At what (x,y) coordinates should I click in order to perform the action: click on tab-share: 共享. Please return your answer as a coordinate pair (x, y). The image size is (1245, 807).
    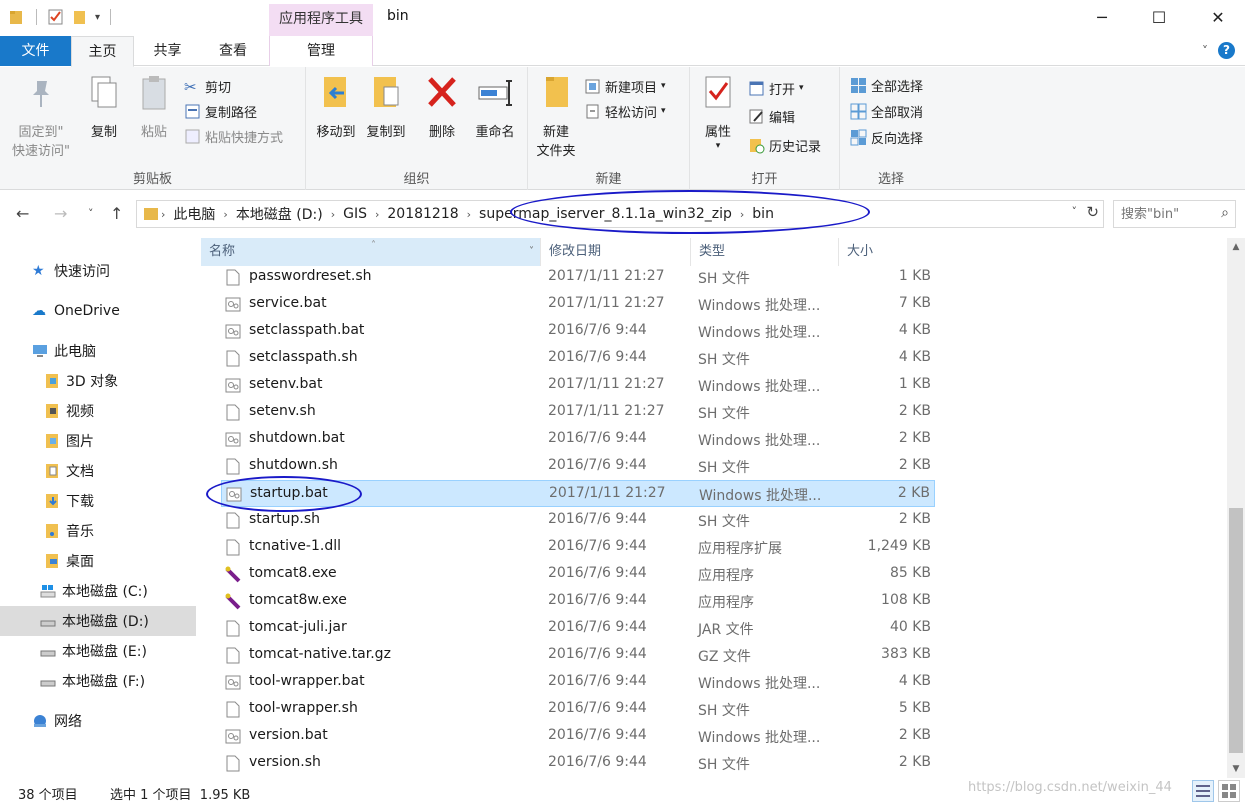
    Looking at the image, I should click on (167, 51).